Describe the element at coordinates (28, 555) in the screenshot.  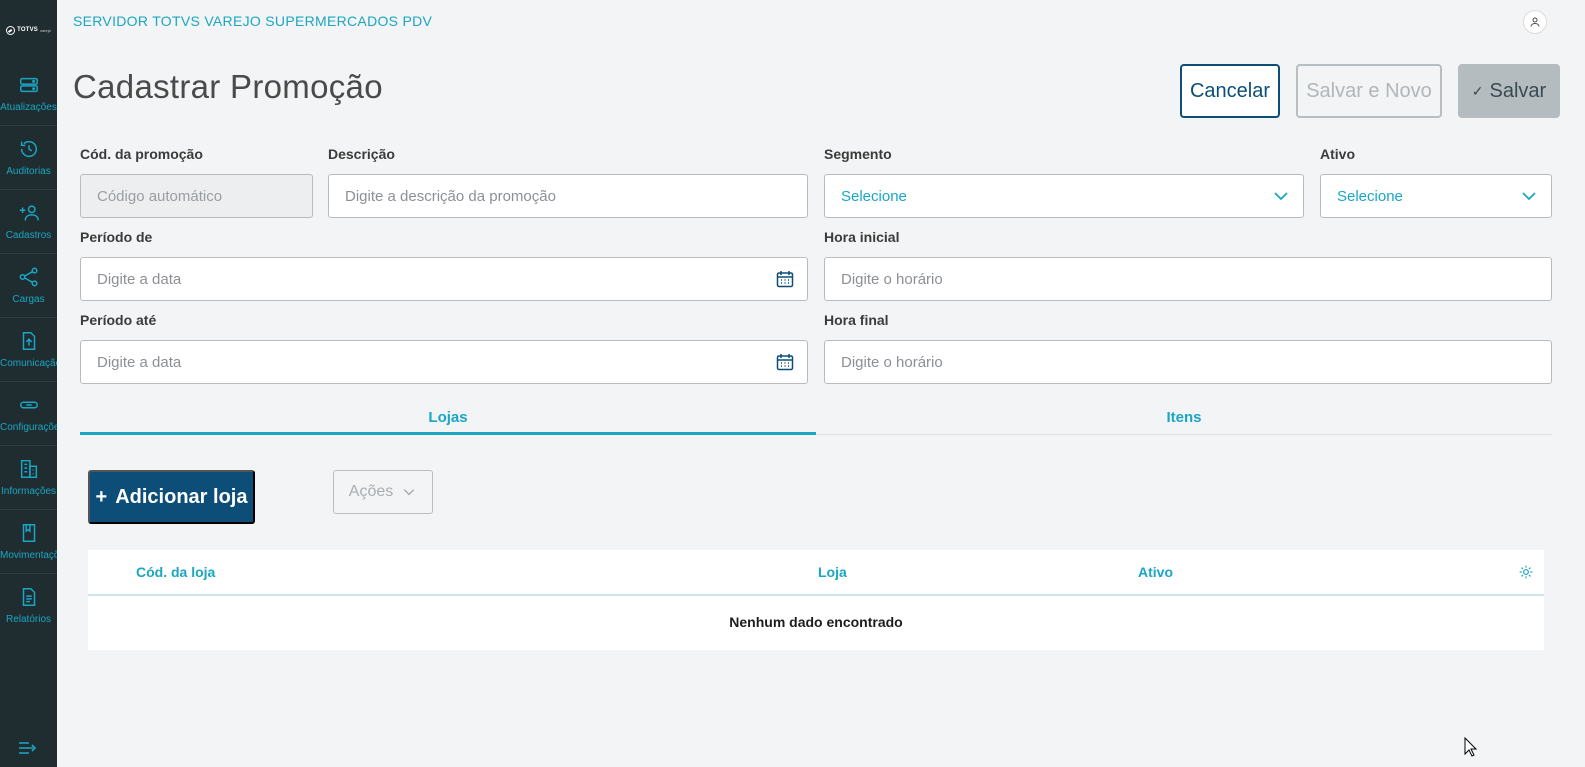
I see `sidebar-item-label: Movimentações` at that location.